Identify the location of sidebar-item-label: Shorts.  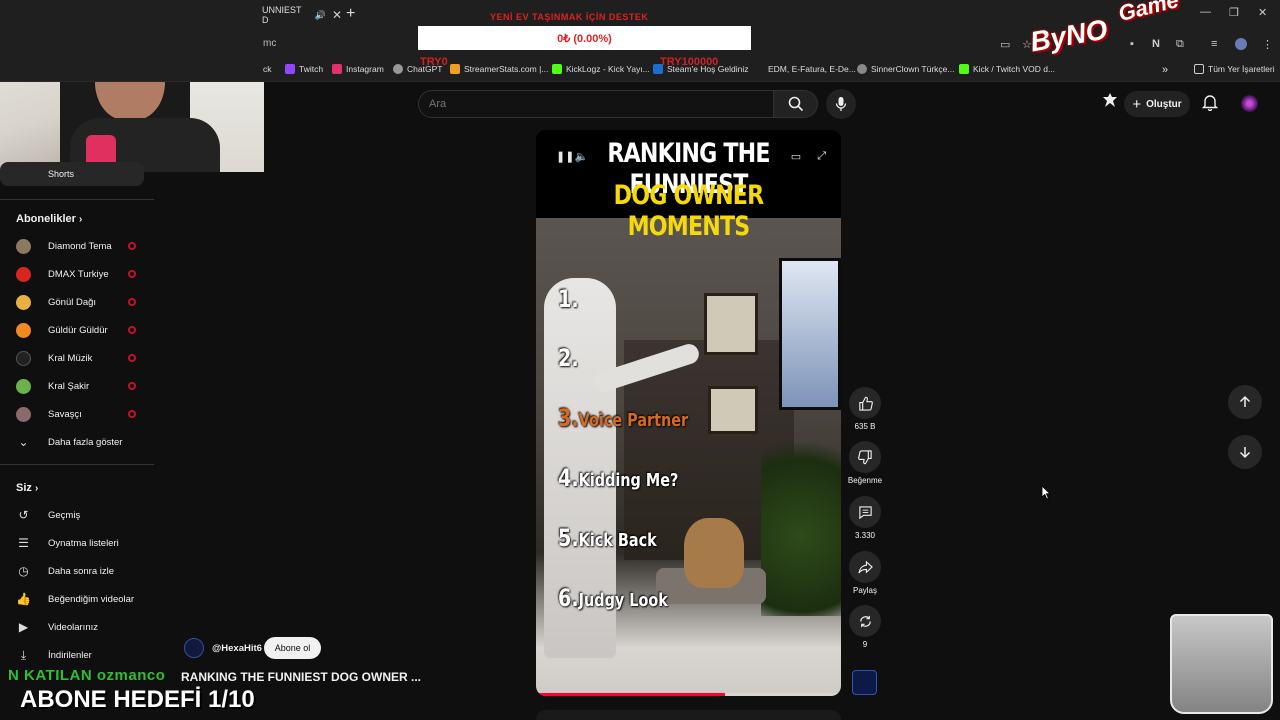
(61, 174).